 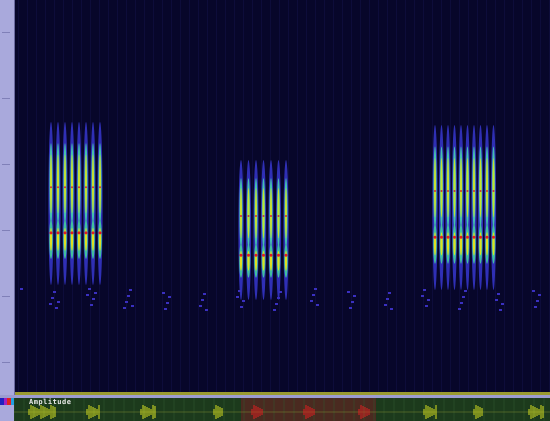 What do you see at coordinates (7, 401) in the screenshot?
I see `color-scale-icon` at bounding box center [7, 401].